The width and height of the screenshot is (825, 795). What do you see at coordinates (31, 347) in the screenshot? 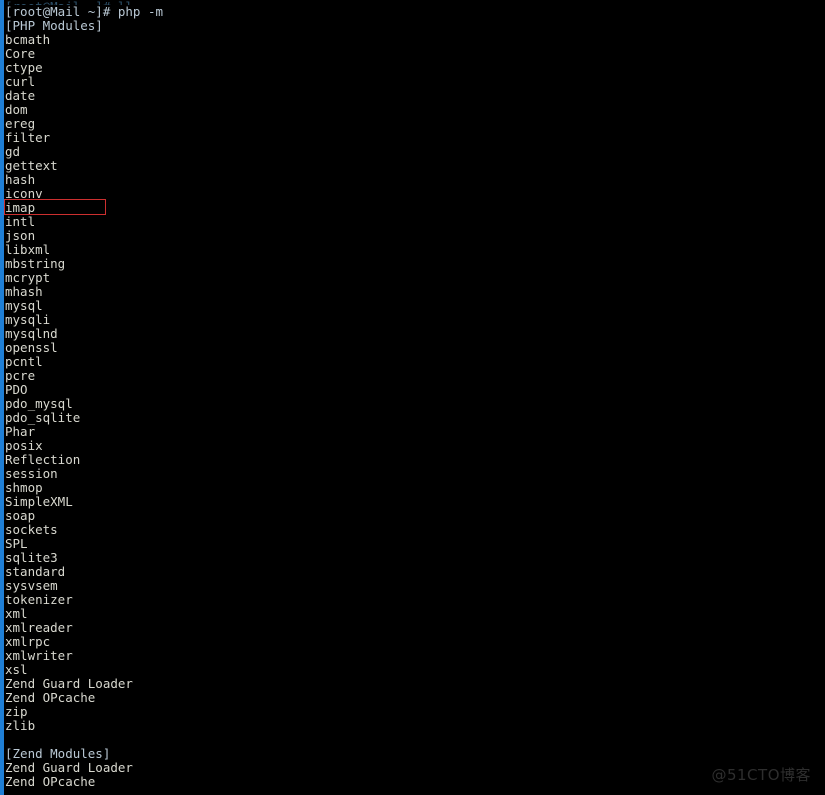
I see `module-list-item: openssl` at bounding box center [31, 347].